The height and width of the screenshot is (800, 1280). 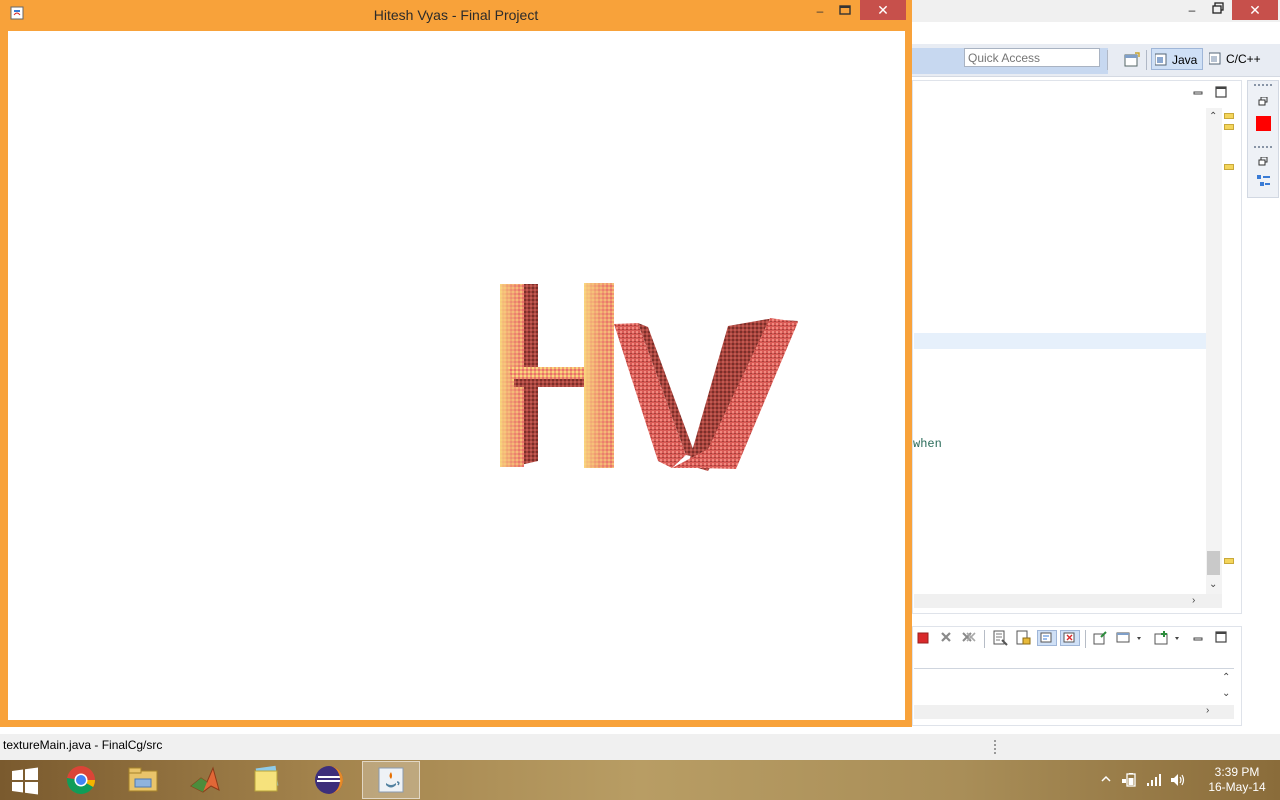 I want to click on pin-console-button, so click(x=1100, y=638).